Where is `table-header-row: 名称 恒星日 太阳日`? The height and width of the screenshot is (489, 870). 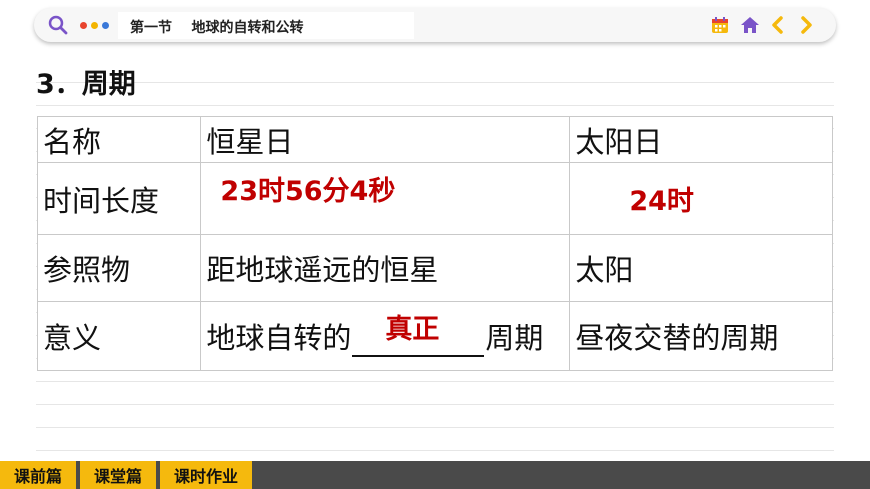 table-header-row: 名称 恒星日 太阳日 is located at coordinates (434, 139).